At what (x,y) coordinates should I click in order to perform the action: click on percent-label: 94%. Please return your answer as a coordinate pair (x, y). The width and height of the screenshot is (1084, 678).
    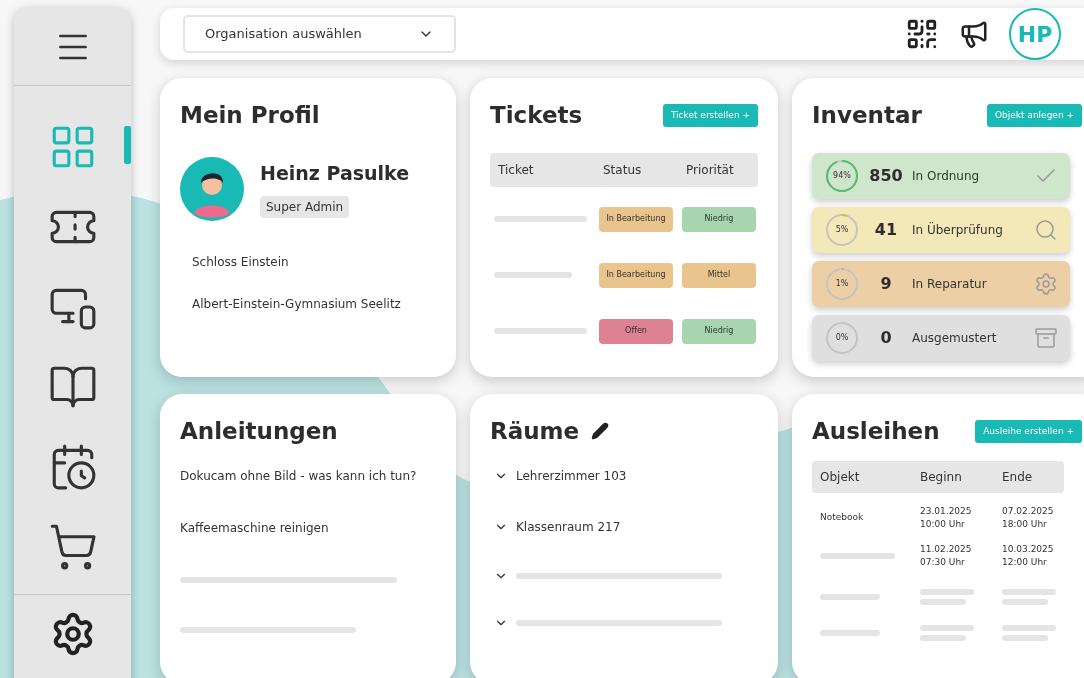
    Looking at the image, I should click on (842, 175).